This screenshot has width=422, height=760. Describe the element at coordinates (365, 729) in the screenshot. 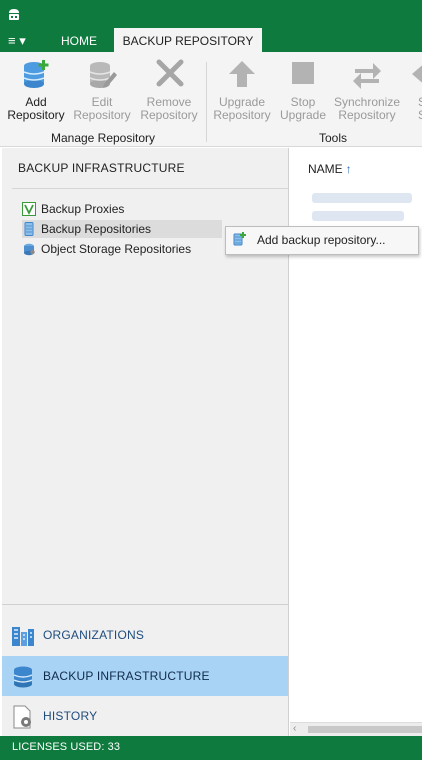

I see `scrollbar-thumb` at that location.